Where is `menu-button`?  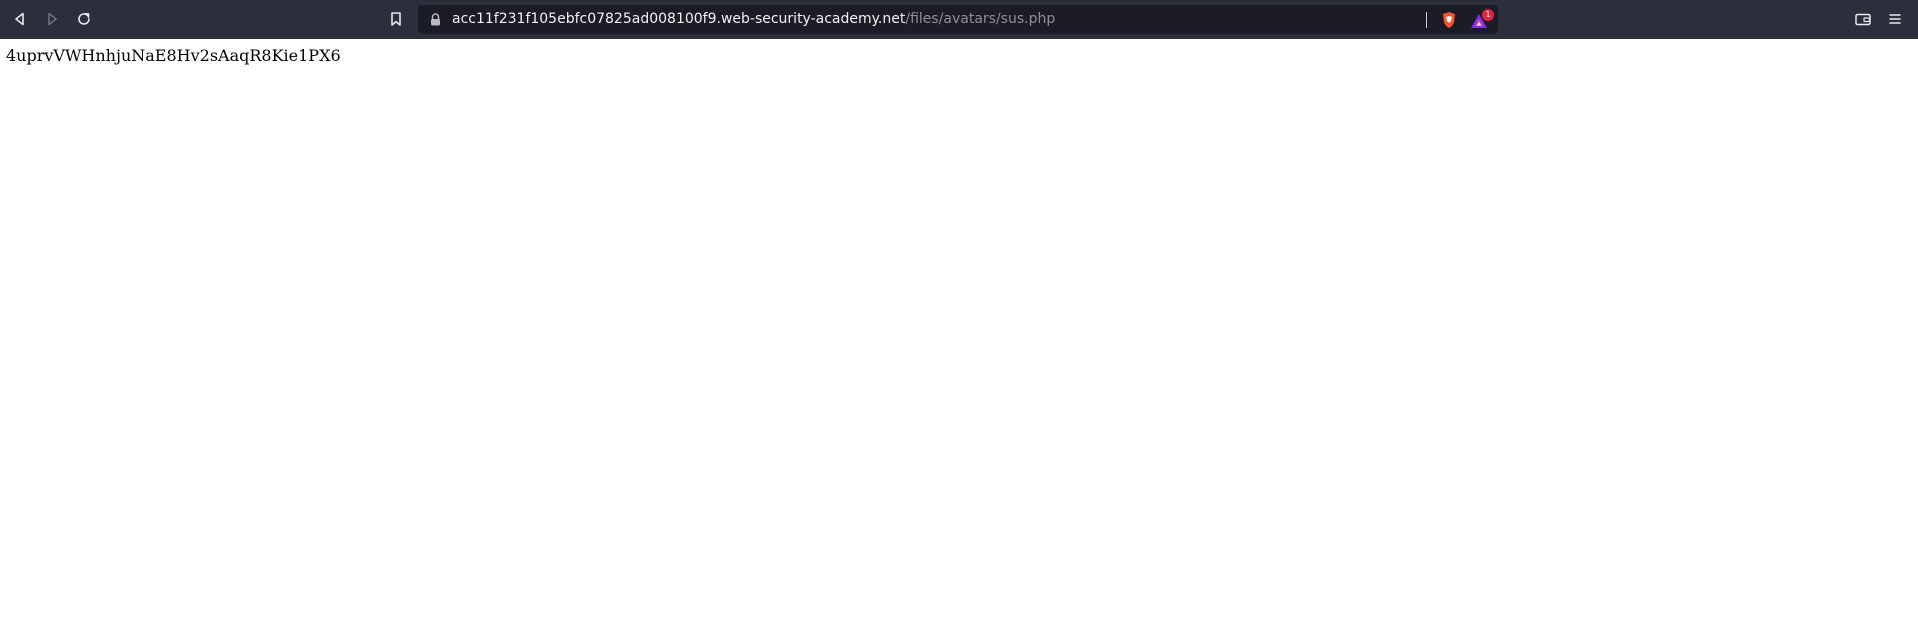
menu-button is located at coordinates (1895, 19).